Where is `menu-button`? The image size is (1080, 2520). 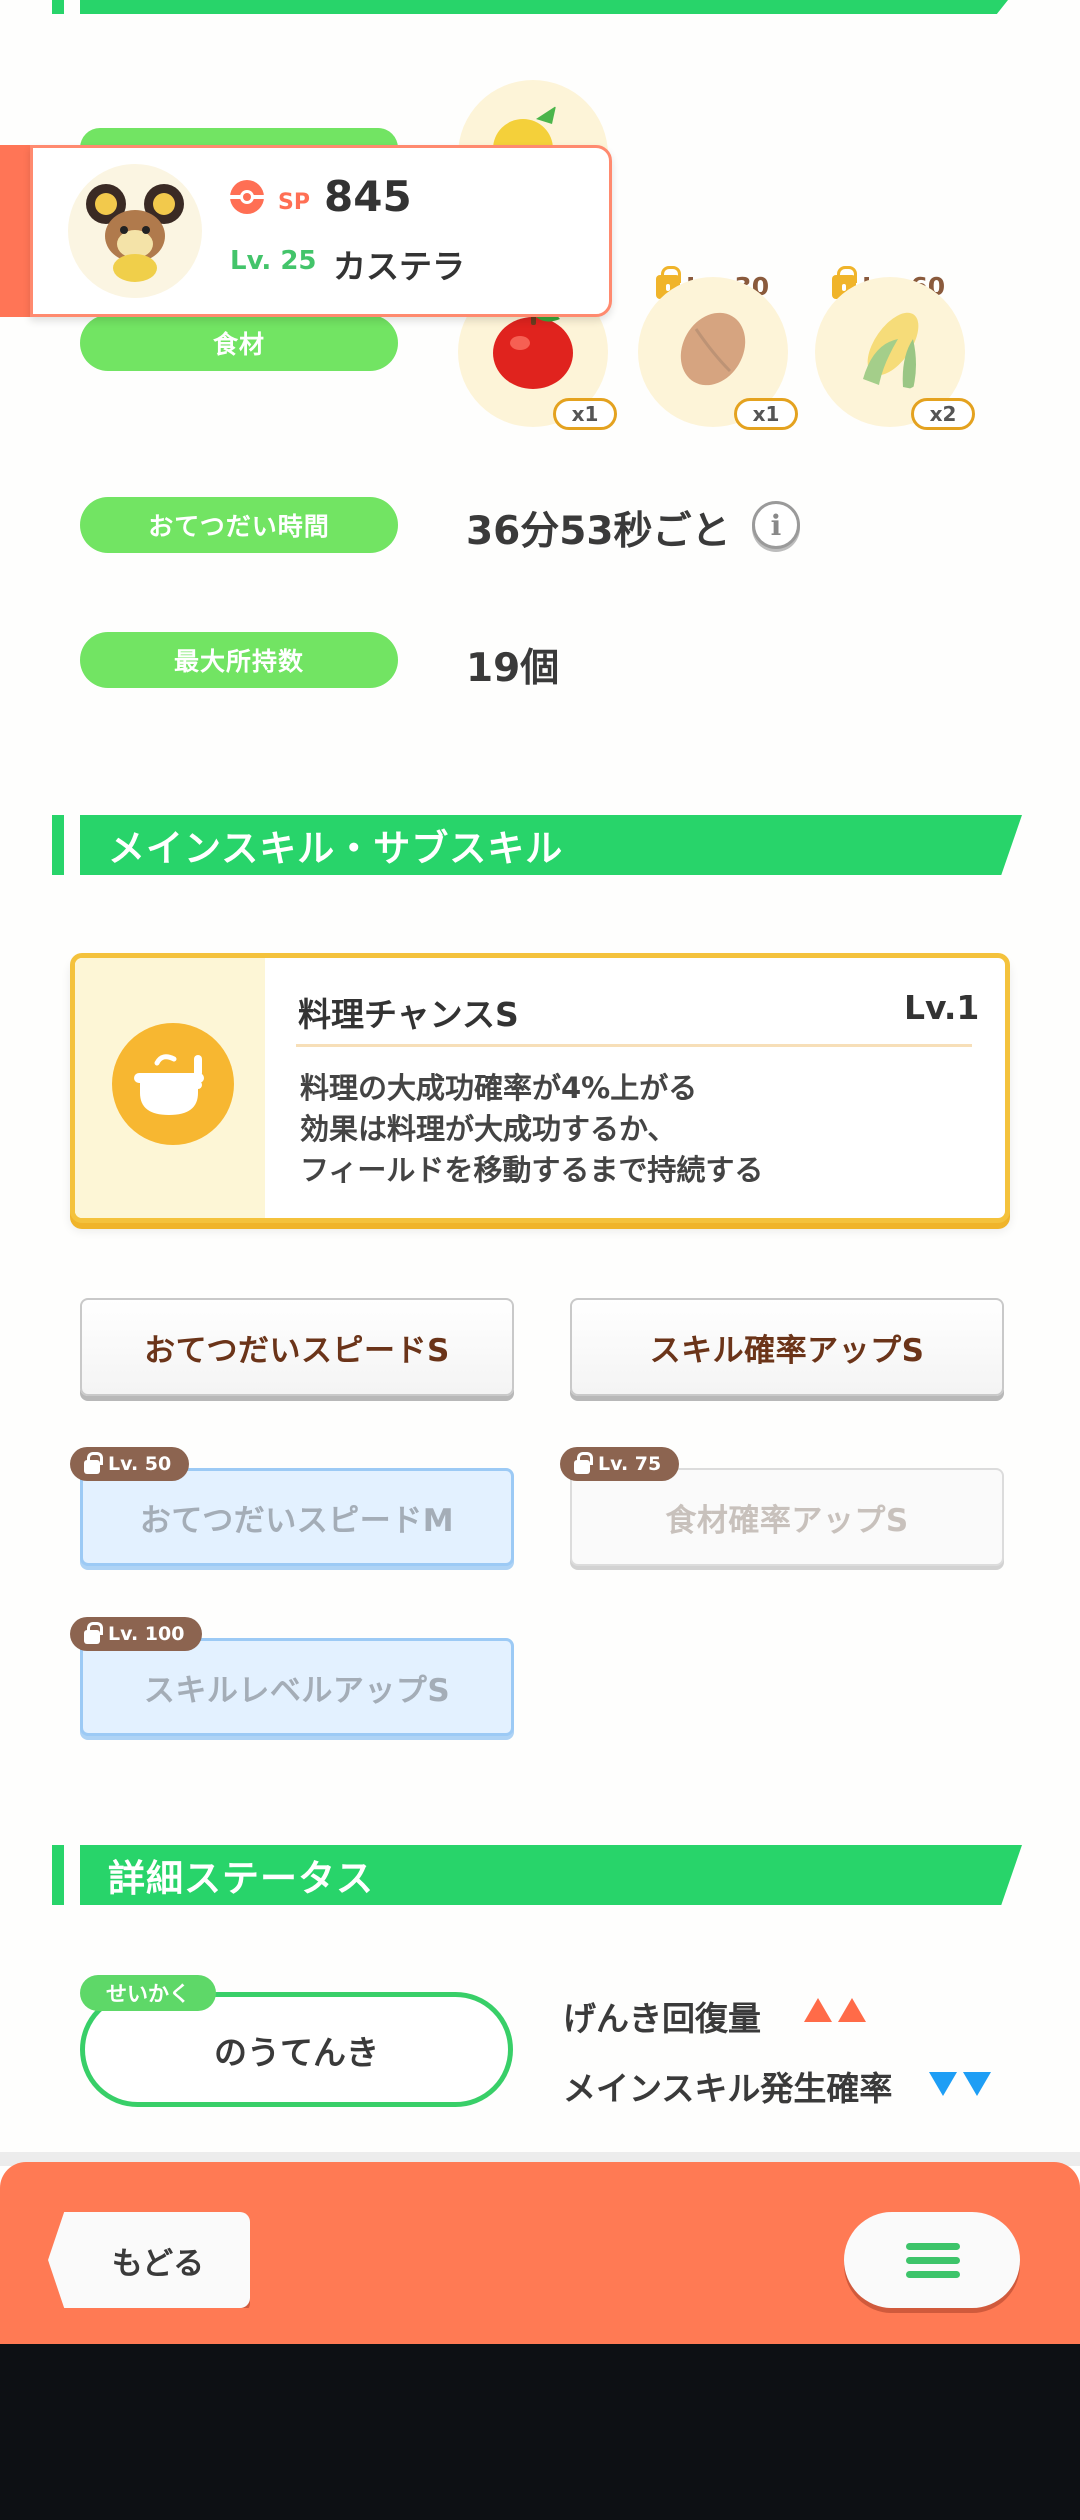 menu-button is located at coordinates (932, 2260).